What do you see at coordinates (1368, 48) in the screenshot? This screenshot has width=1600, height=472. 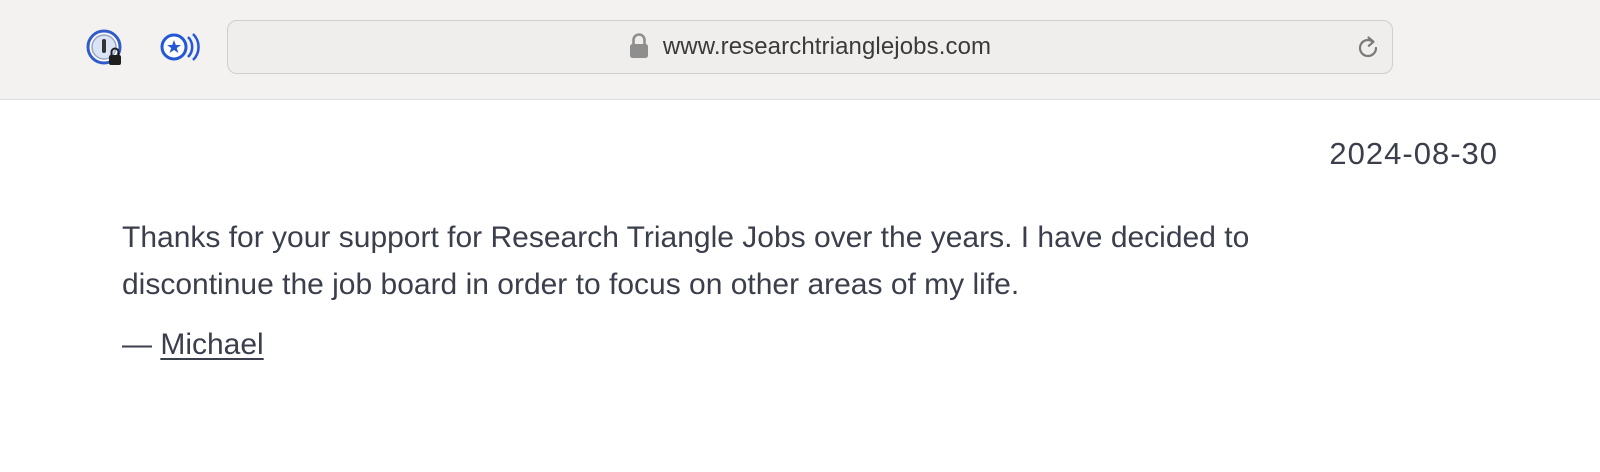 I see `reload-icon` at bounding box center [1368, 48].